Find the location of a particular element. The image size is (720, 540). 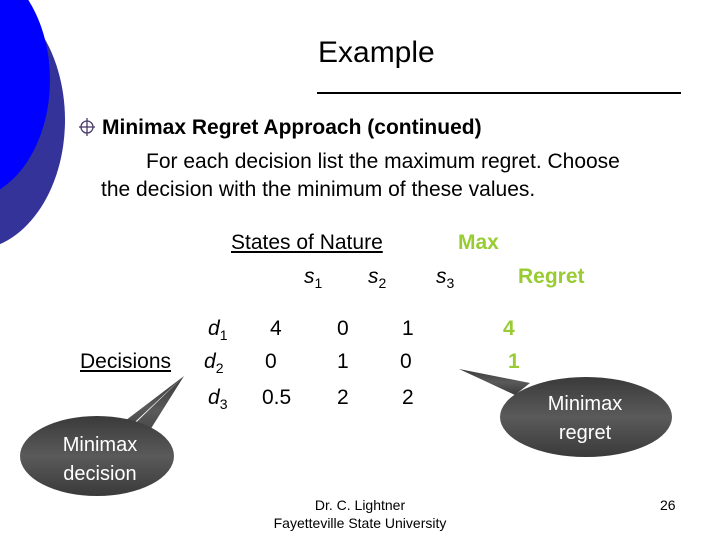

cell-d2-s1: 0 is located at coordinates (271, 361).